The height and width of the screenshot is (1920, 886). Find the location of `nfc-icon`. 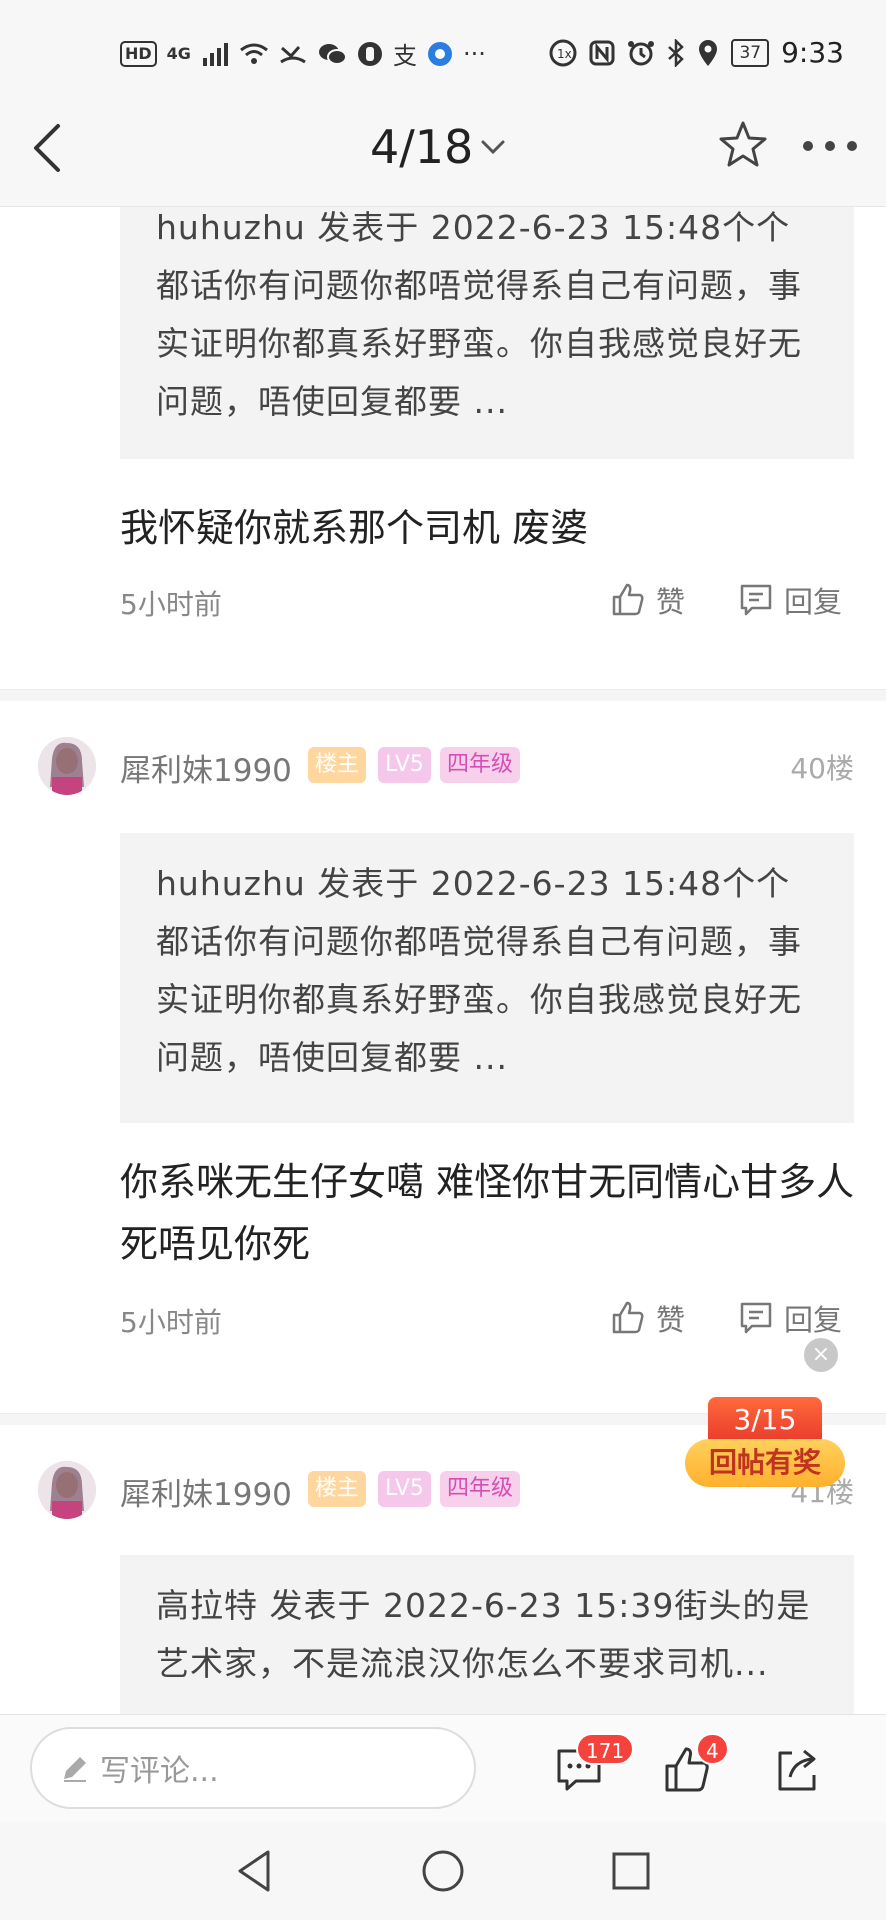

nfc-icon is located at coordinates (602, 52).